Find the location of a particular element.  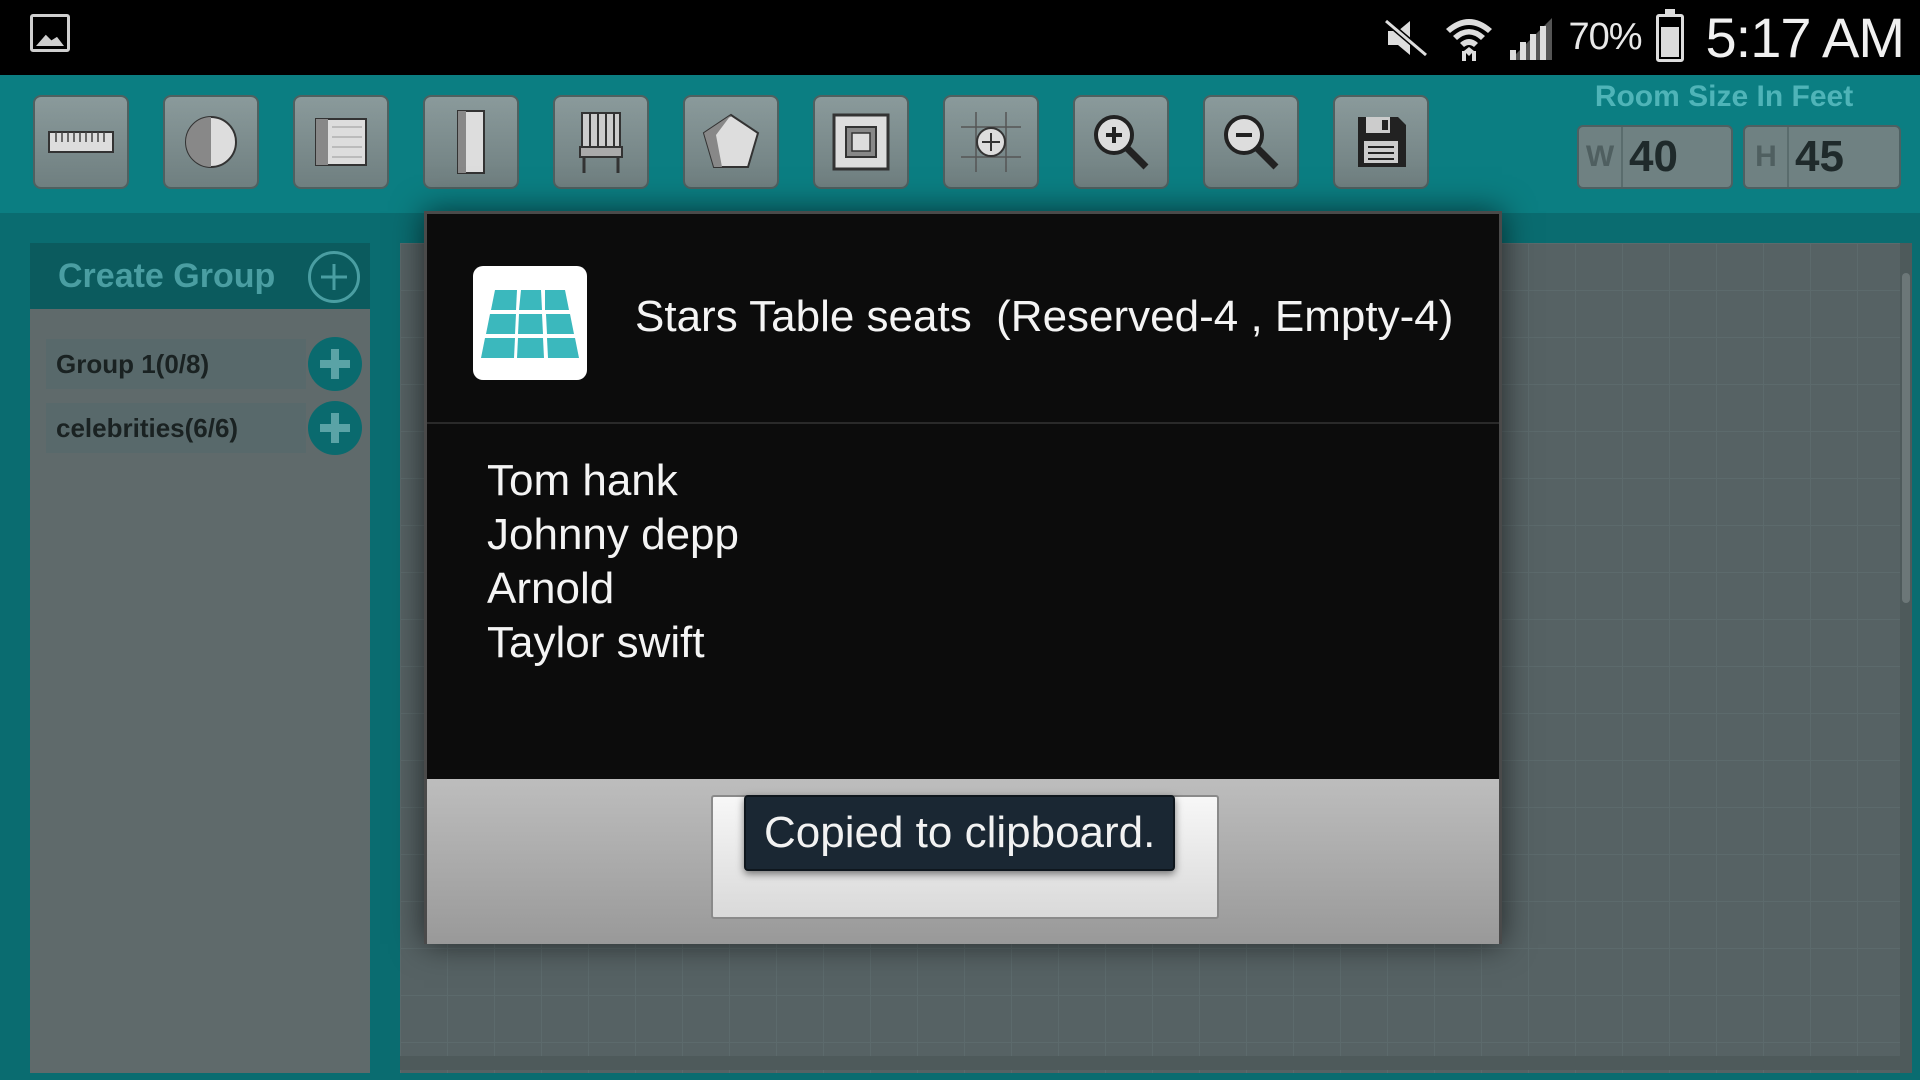

wifi-icon is located at coordinates (1469, 39).